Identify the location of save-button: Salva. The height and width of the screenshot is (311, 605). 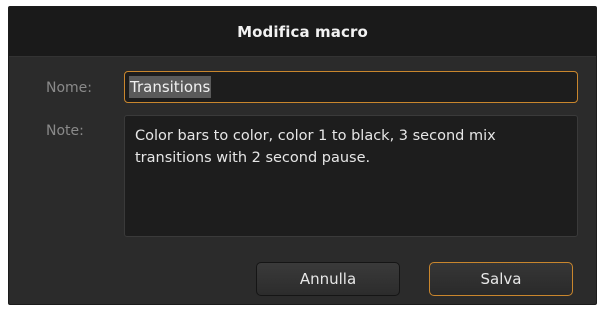
(501, 279).